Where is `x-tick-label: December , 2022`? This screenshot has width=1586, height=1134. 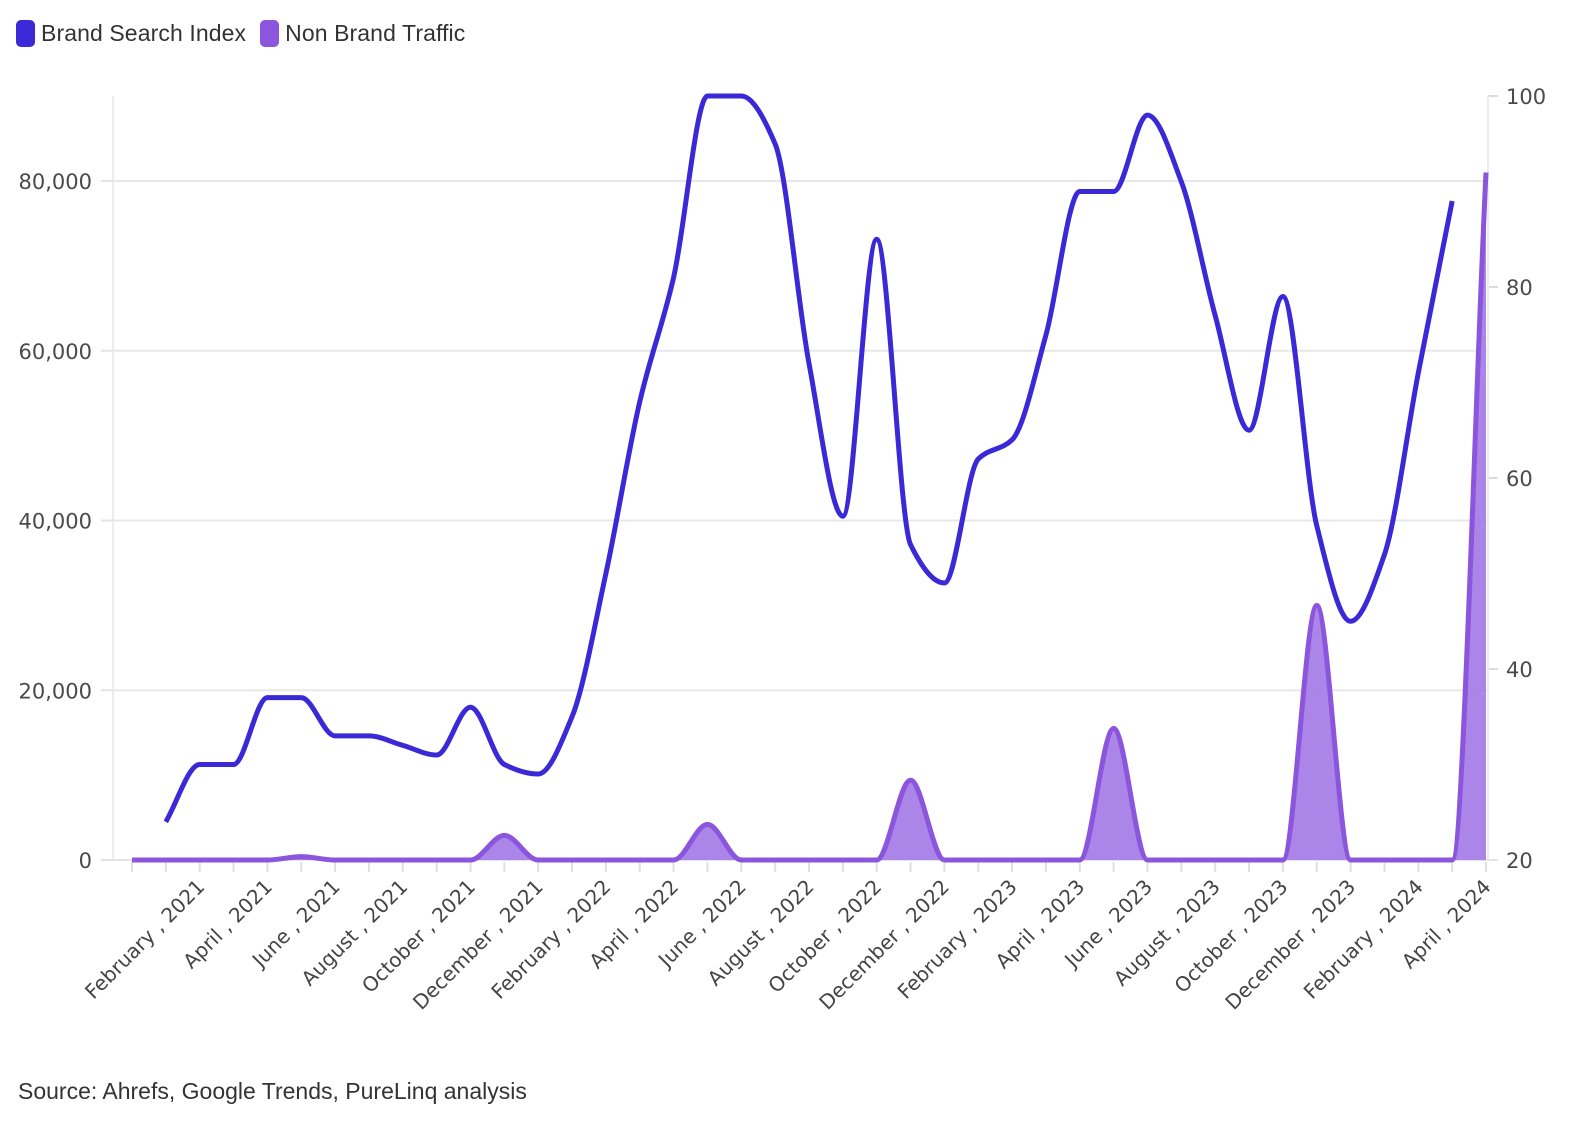
x-tick-label: December , 2022 is located at coordinates (884, 945).